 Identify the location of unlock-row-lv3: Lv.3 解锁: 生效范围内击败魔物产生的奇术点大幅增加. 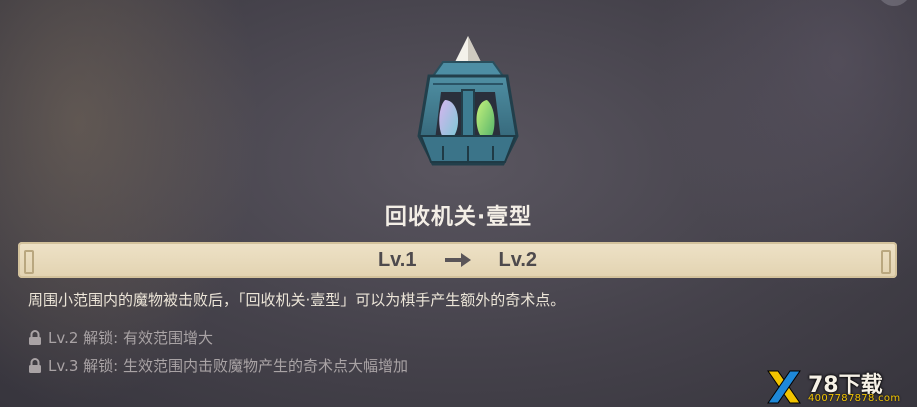
(218, 365).